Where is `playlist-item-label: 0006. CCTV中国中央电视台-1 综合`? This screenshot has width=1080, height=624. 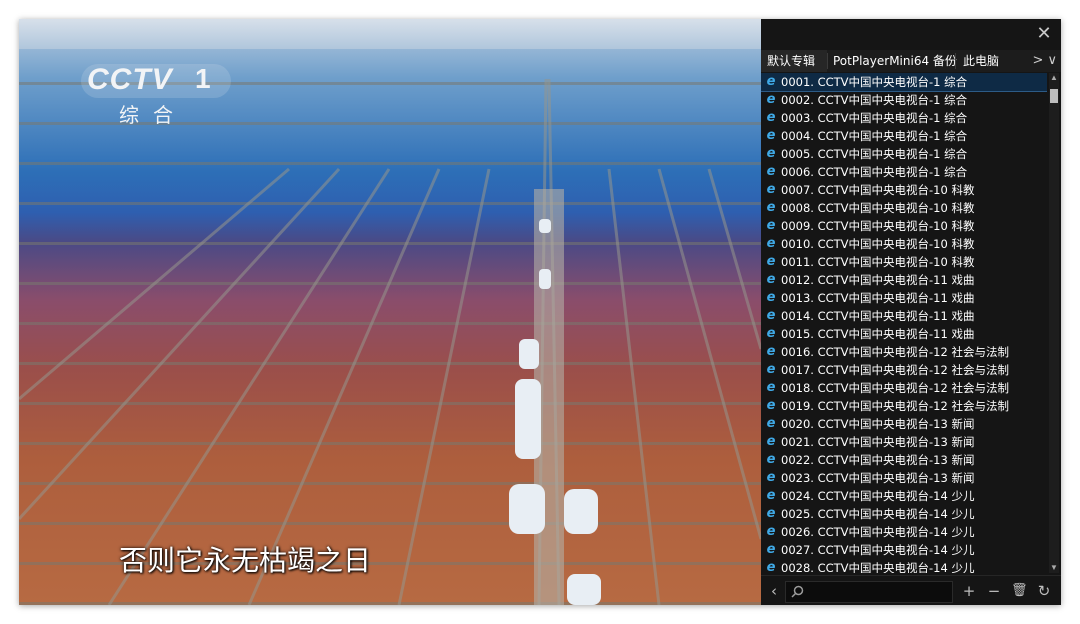
playlist-item-label: 0006. CCTV中国中央电视台-1 综合 is located at coordinates (874, 172).